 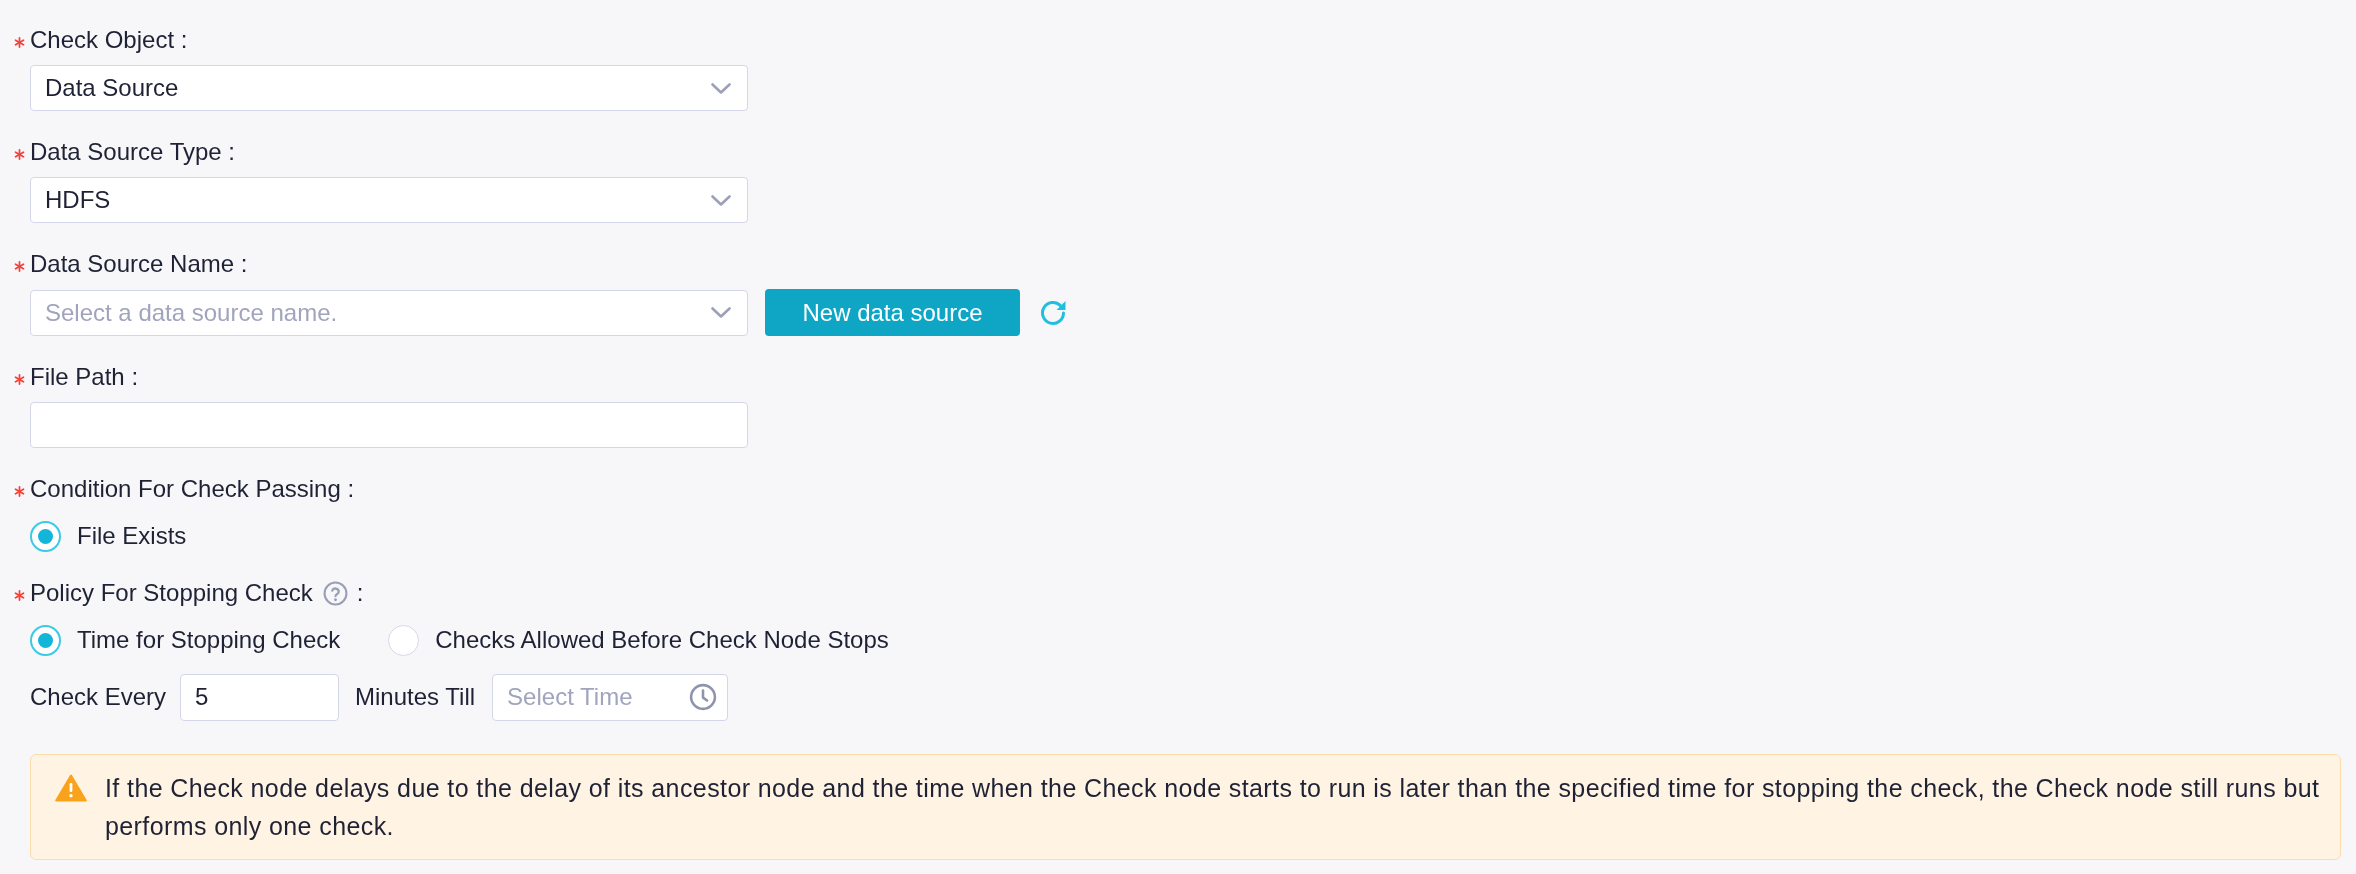 I want to click on interval-field: 5, so click(x=260, y=697).